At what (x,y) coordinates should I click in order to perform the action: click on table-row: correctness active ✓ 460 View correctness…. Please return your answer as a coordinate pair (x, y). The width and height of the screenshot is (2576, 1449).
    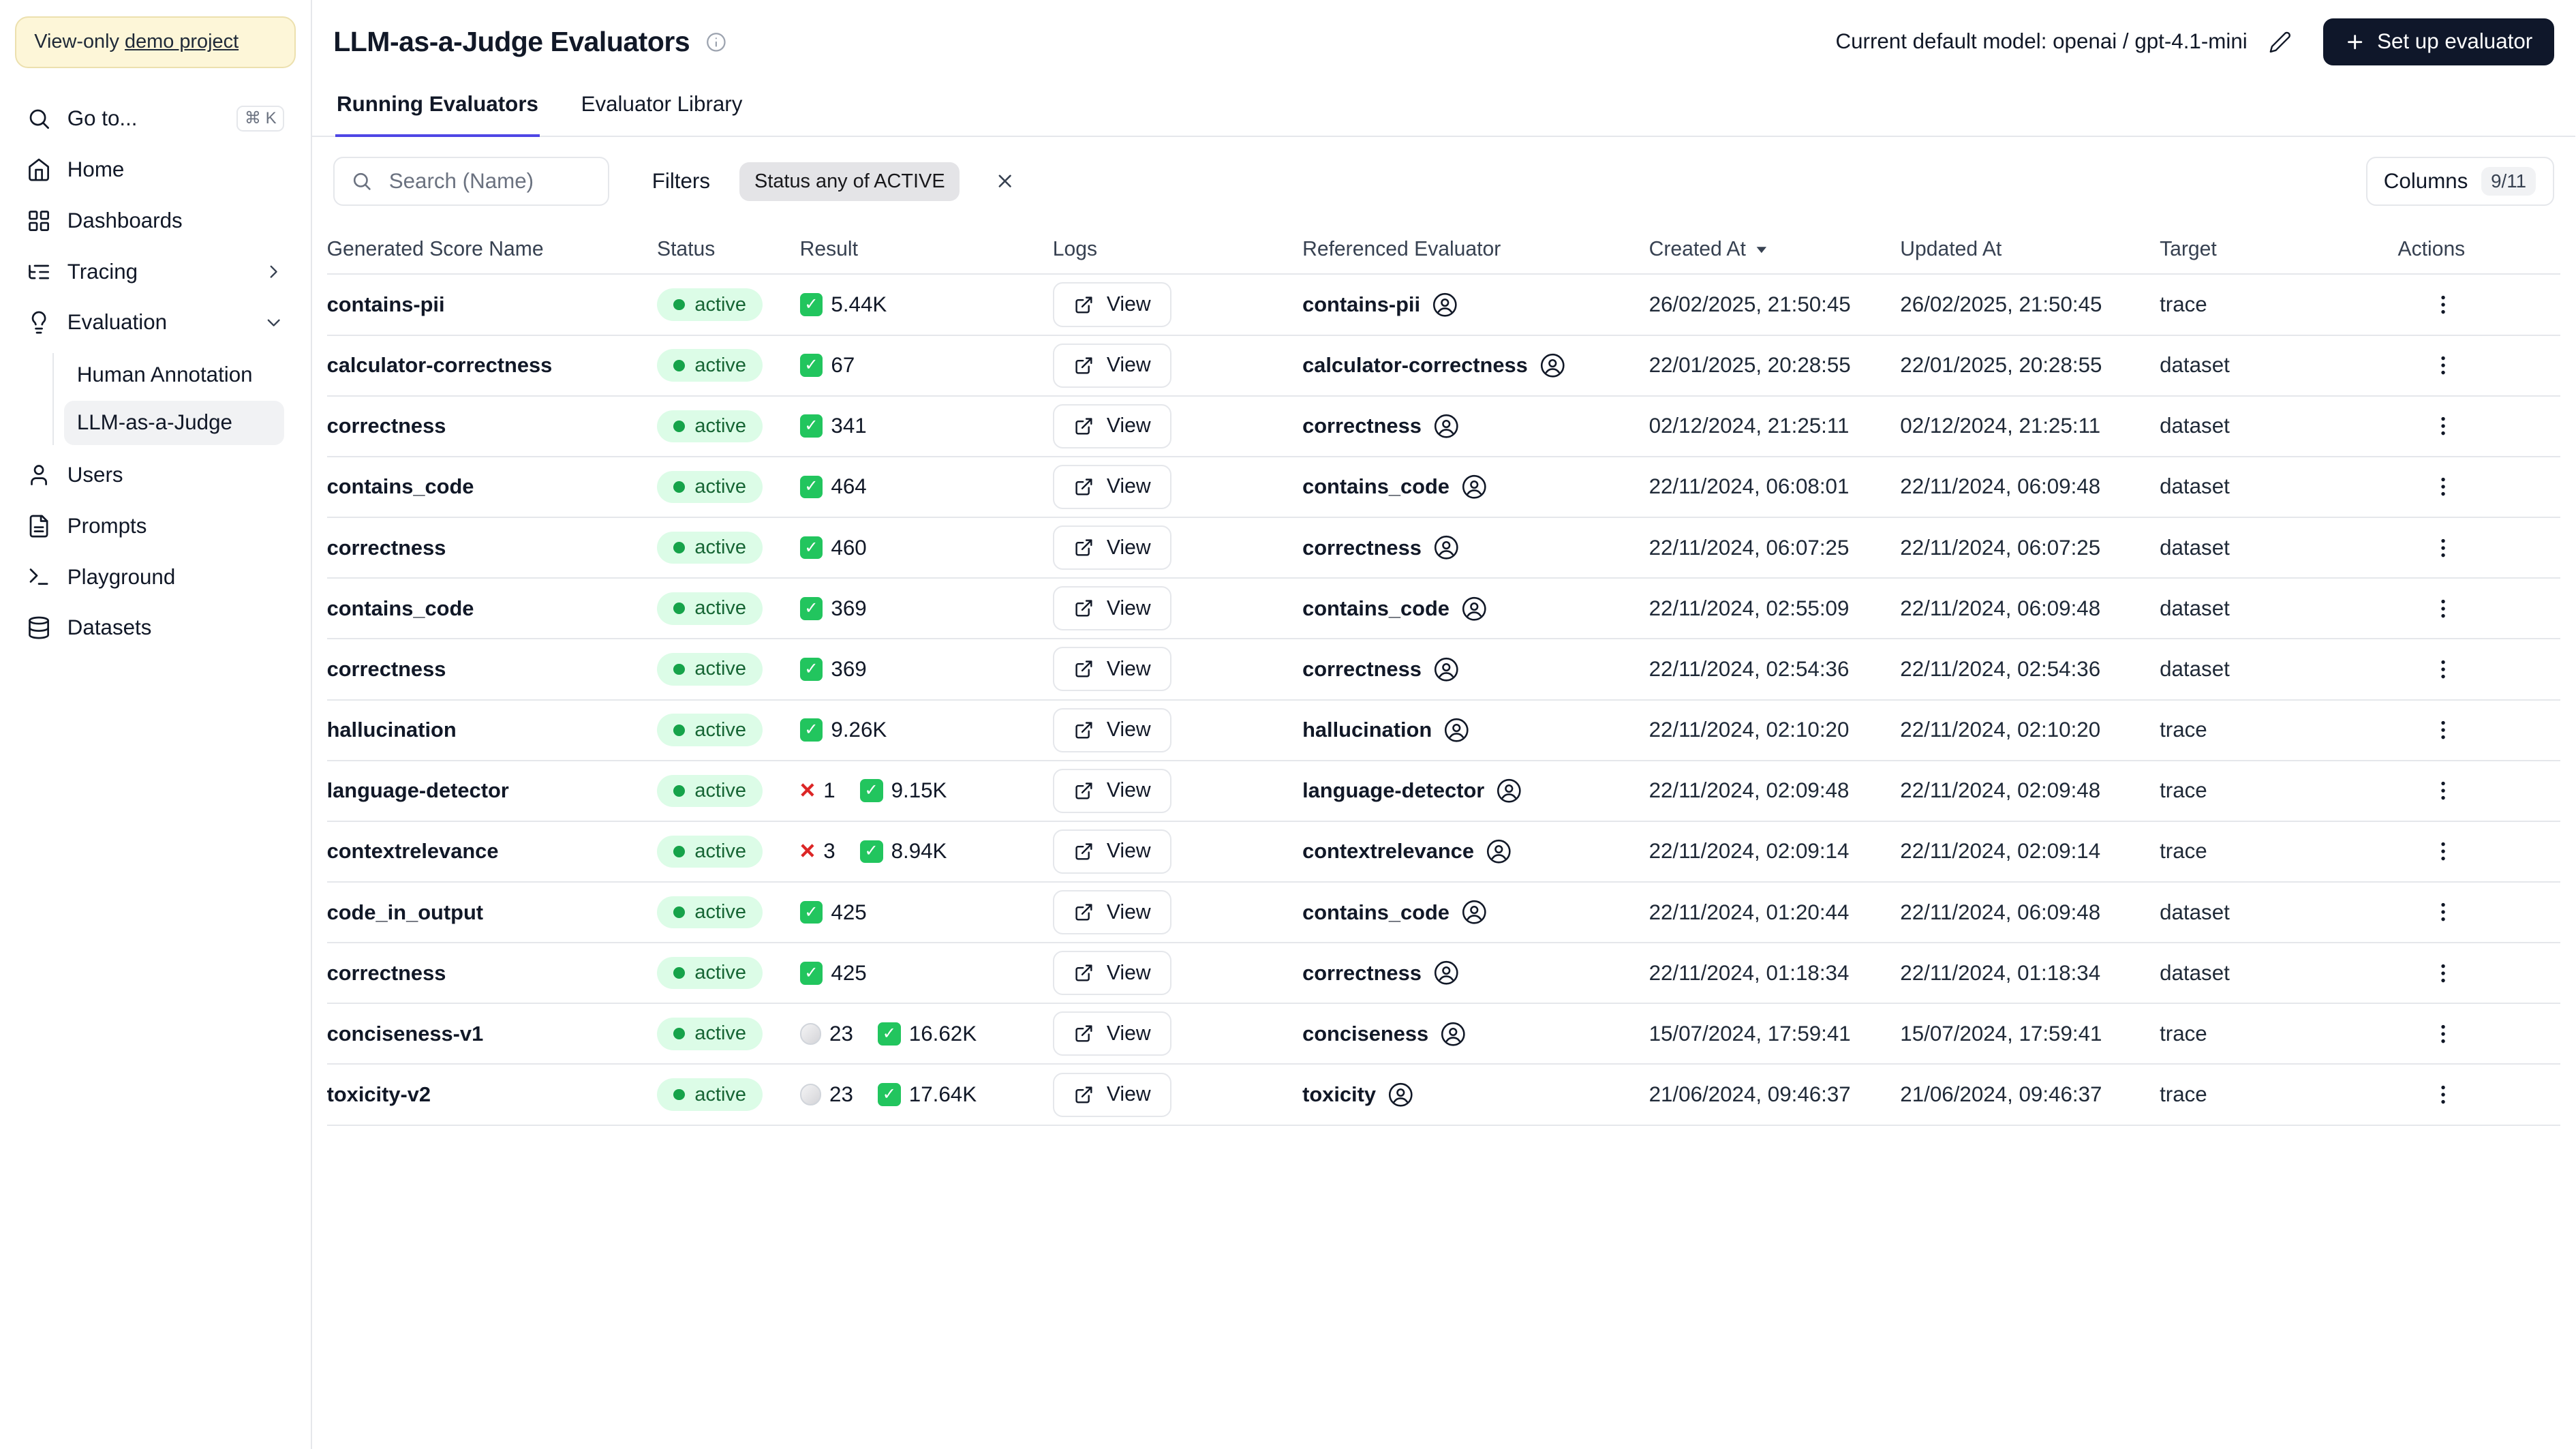
    Looking at the image, I should click on (1443, 548).